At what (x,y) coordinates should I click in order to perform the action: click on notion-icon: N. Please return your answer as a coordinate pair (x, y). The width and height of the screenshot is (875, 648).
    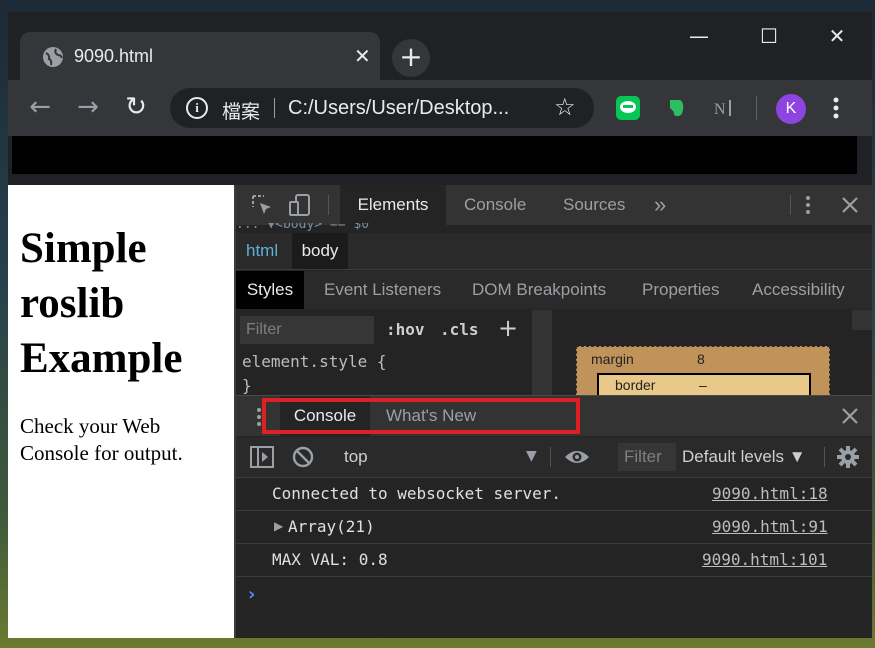
    Looking at the image, I should click on (724, 108).